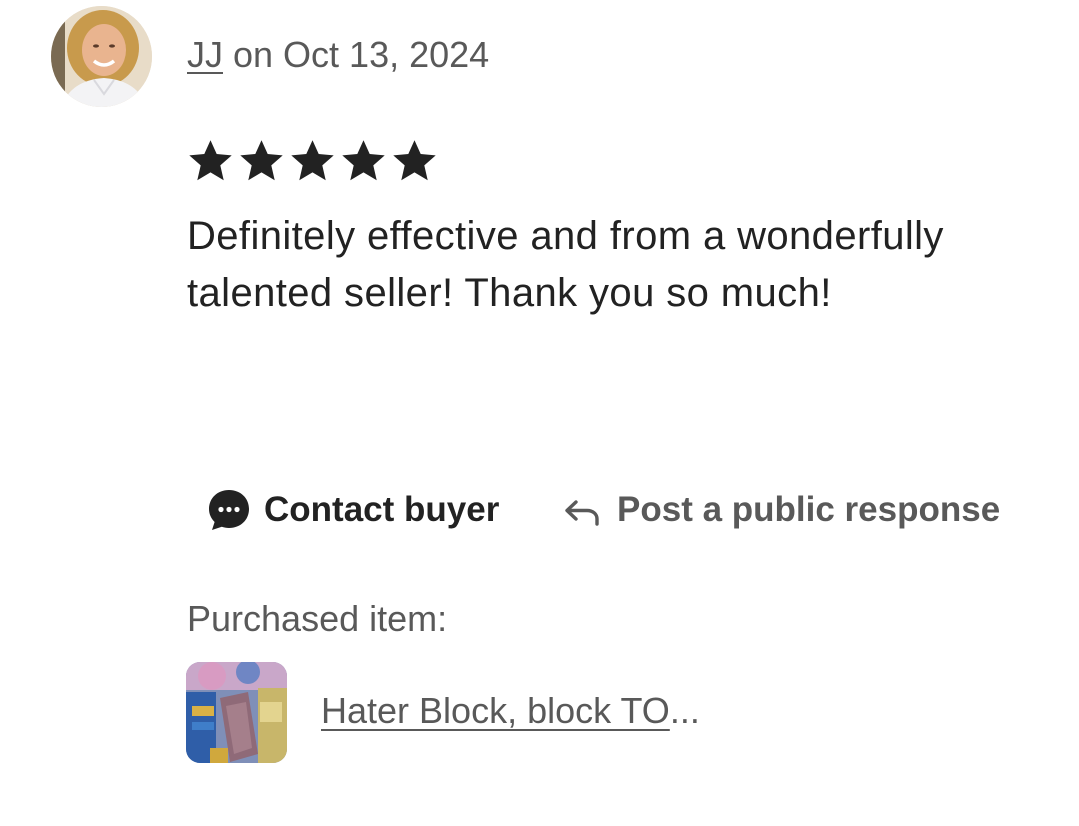  What do you see at coordinates (101, 56) in the screenshot?
I see `reviewer-avatar` at bounding box center [101, 56].